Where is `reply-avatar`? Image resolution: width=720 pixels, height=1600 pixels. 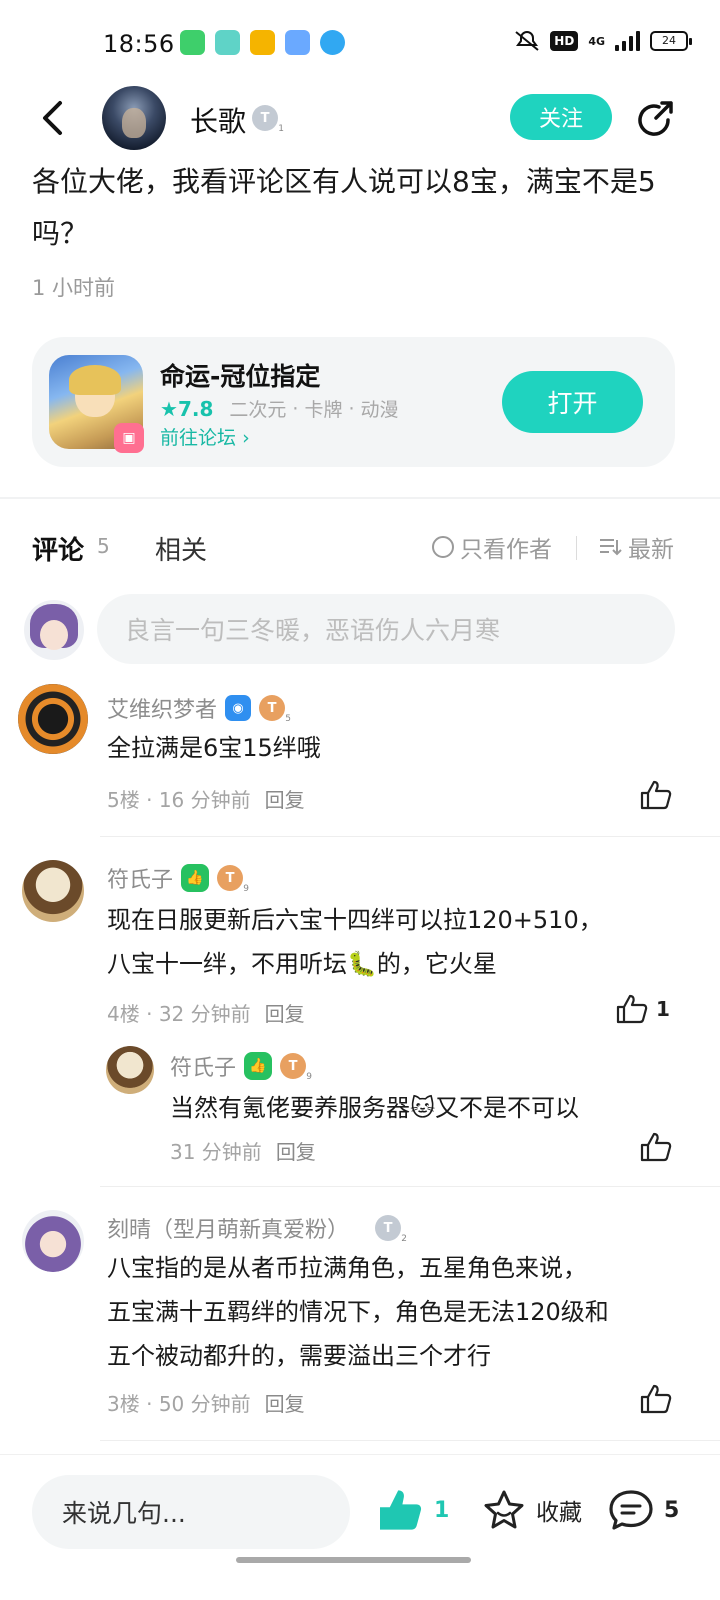 reply-avatar is located at coordinates (130, 1070).